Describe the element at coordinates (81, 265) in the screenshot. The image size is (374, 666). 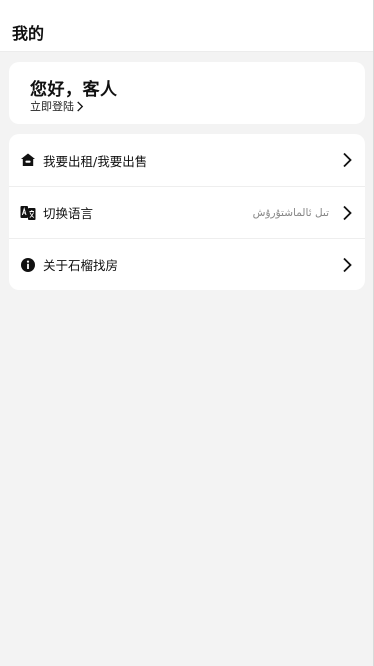
I see `menu-item-label: 关于石榴找房` at that location.